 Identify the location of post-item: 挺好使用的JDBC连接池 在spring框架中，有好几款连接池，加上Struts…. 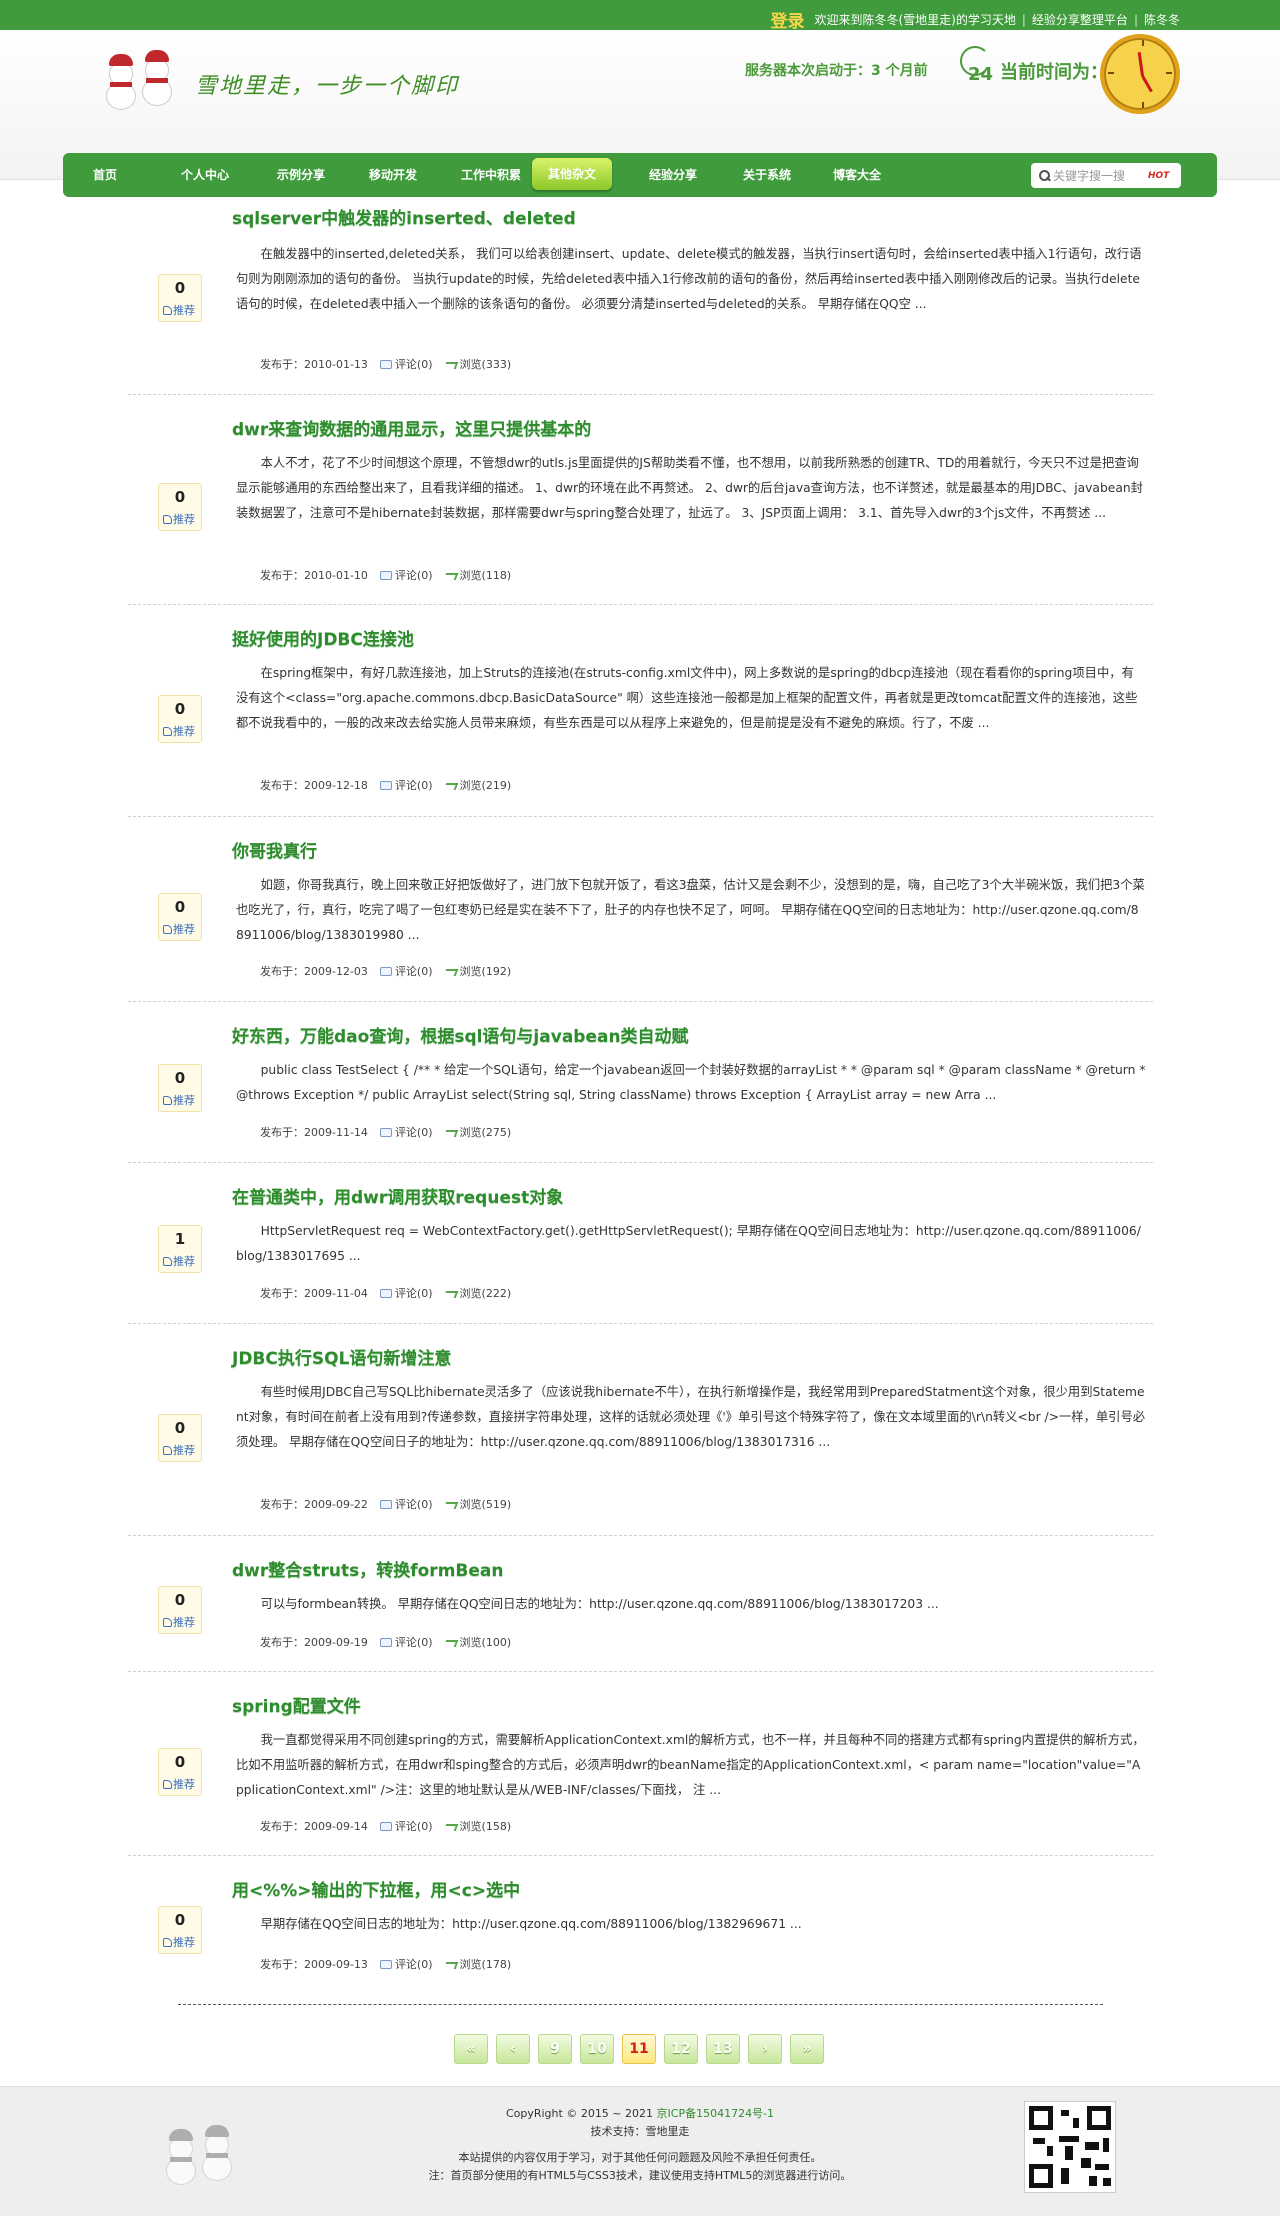
(640, 711).